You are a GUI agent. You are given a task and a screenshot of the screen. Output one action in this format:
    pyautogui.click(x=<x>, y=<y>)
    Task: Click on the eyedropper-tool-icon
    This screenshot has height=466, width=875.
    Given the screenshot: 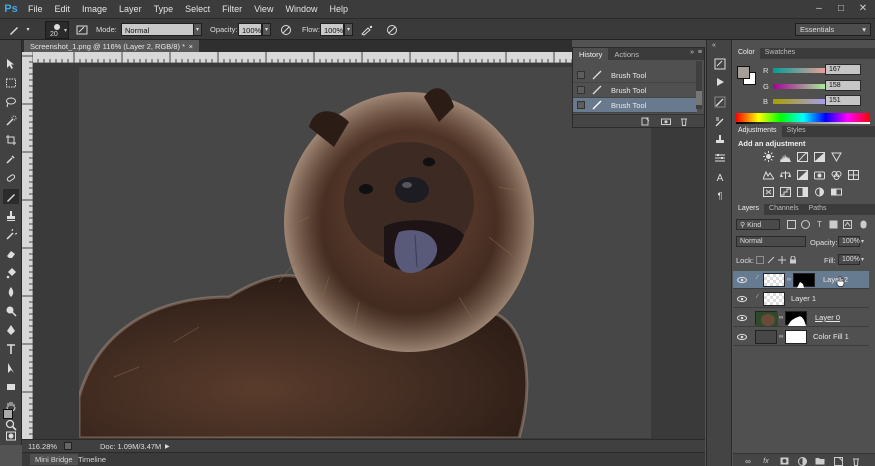 What is the action you would take?
    pyautogui.click(x=11, y=158)
    